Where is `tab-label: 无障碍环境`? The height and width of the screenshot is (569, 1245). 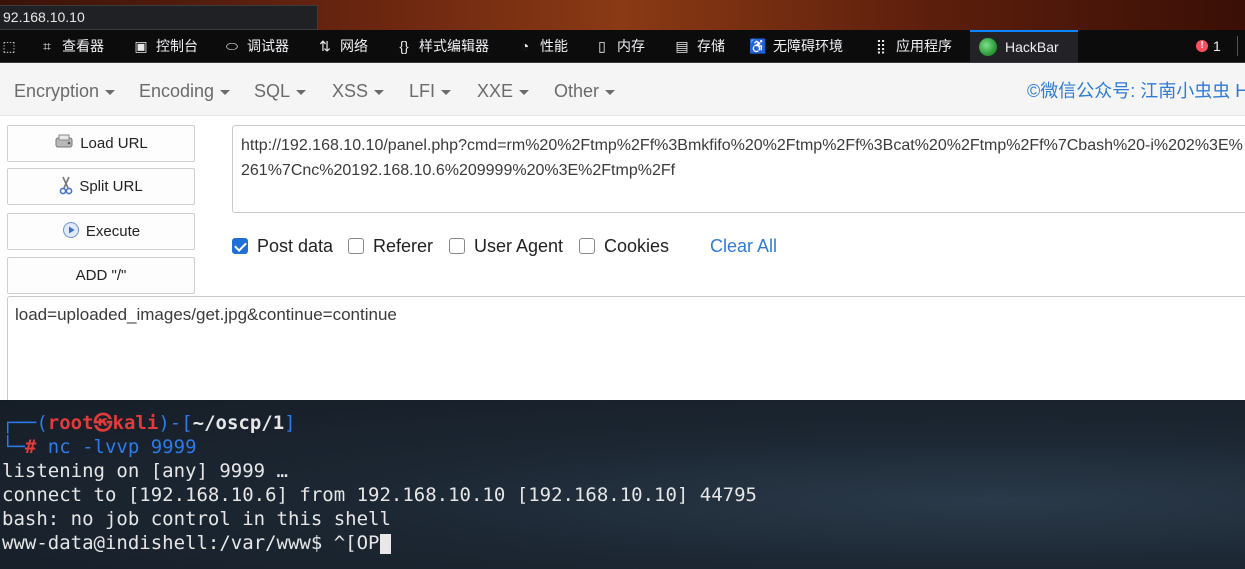
tab-label: 无障碍环境 is located at coordinates (808, 46).